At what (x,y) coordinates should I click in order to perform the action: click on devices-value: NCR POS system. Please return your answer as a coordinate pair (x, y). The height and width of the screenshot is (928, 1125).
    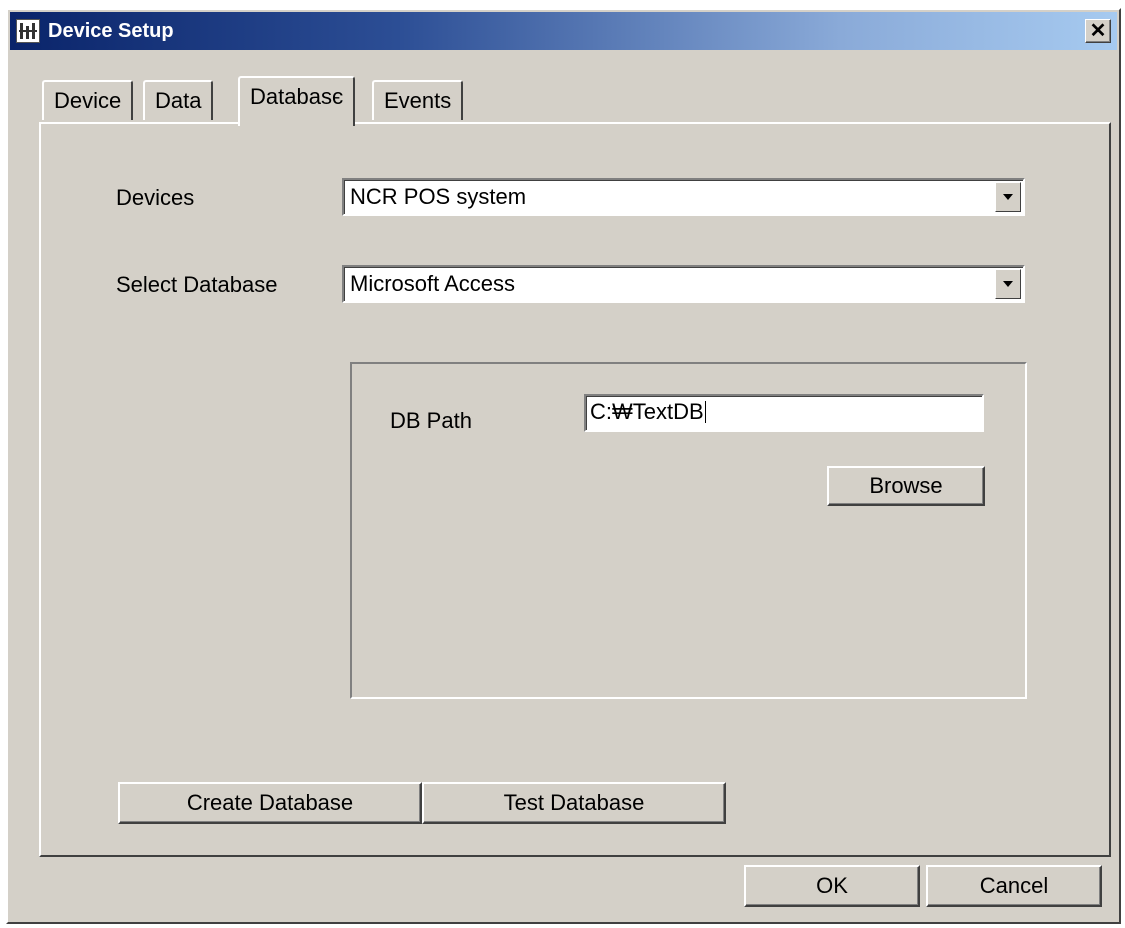
    Looking at the image, I should click on (438, 196).